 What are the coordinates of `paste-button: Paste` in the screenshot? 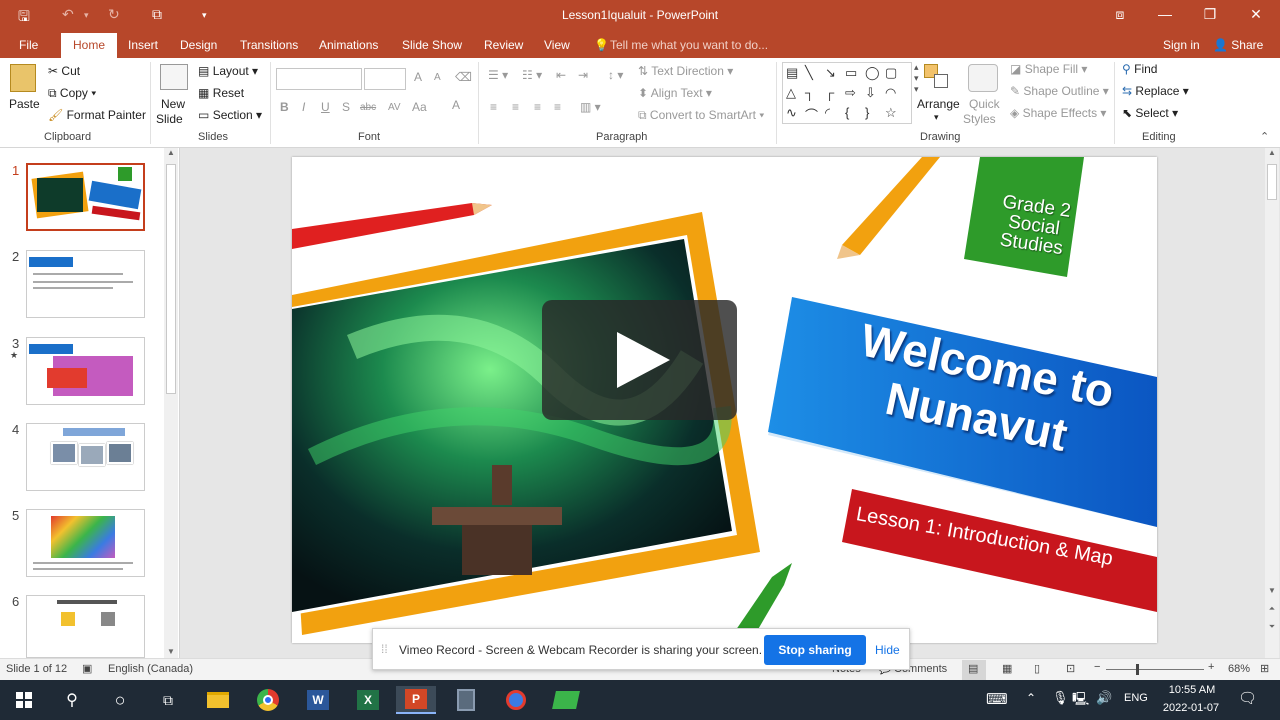 It's located at (24, 104).